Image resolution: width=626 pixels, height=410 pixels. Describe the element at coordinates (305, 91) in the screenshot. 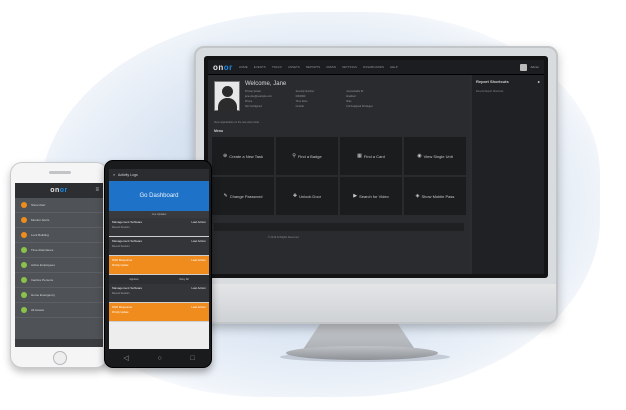

I see `profile-field: Security Number` at that location.